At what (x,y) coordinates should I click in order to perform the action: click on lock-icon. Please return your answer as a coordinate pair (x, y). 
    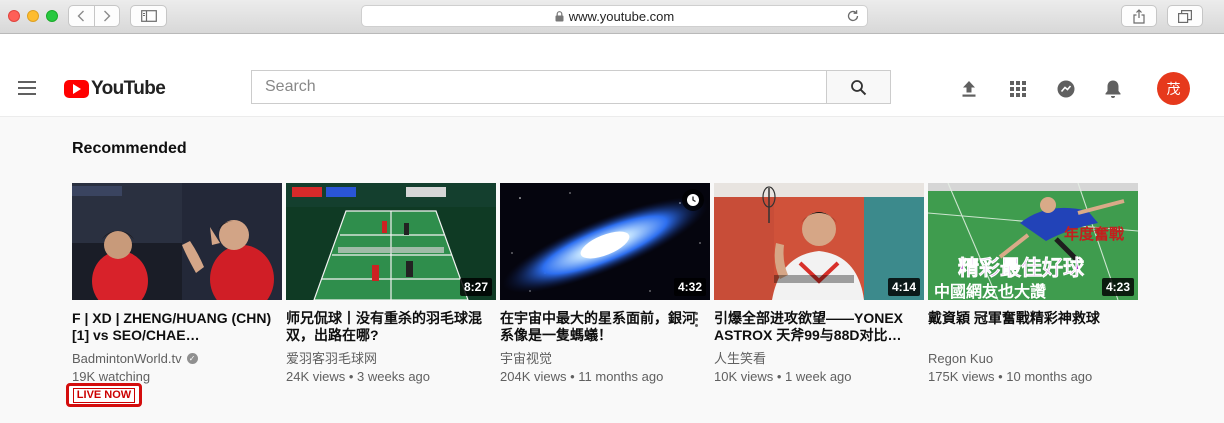
    Looking at the image, I should click on (559, 15).